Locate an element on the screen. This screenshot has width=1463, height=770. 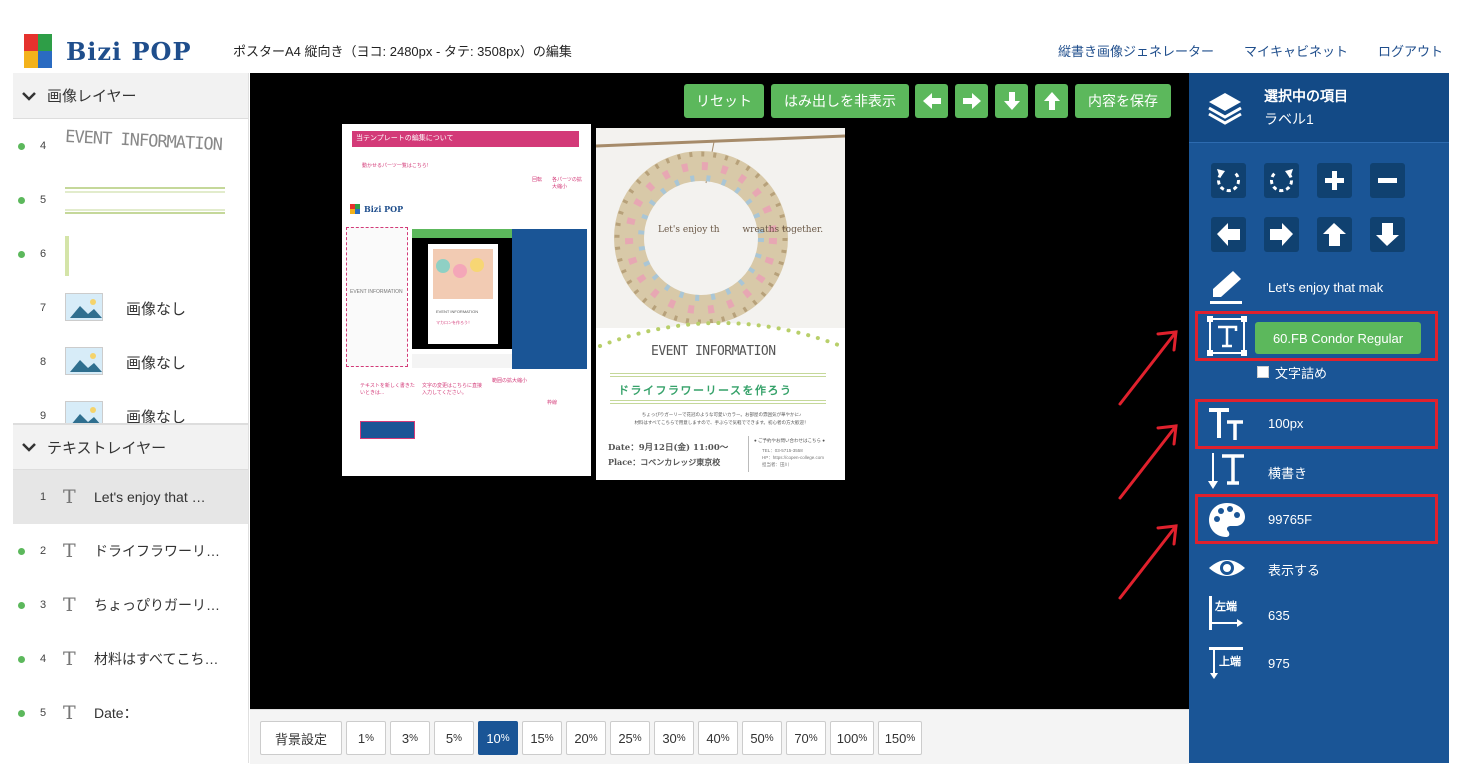
reset-button: リセット is located at coordinates (724, 101).